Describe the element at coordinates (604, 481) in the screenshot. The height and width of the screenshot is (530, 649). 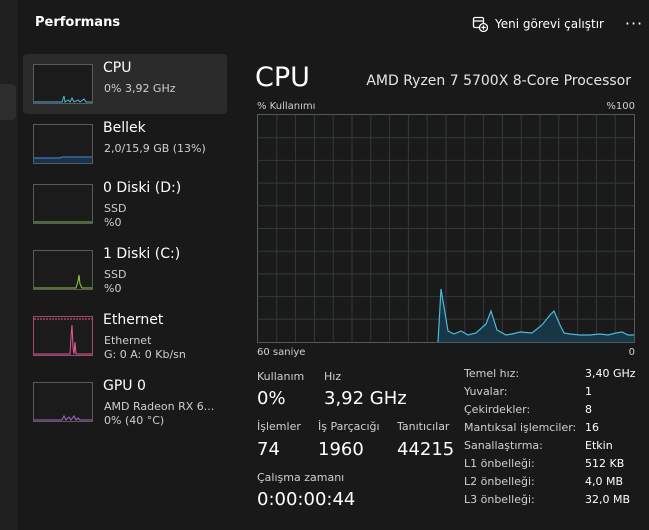
I see `spec-value: 4,0 MB` at that location.